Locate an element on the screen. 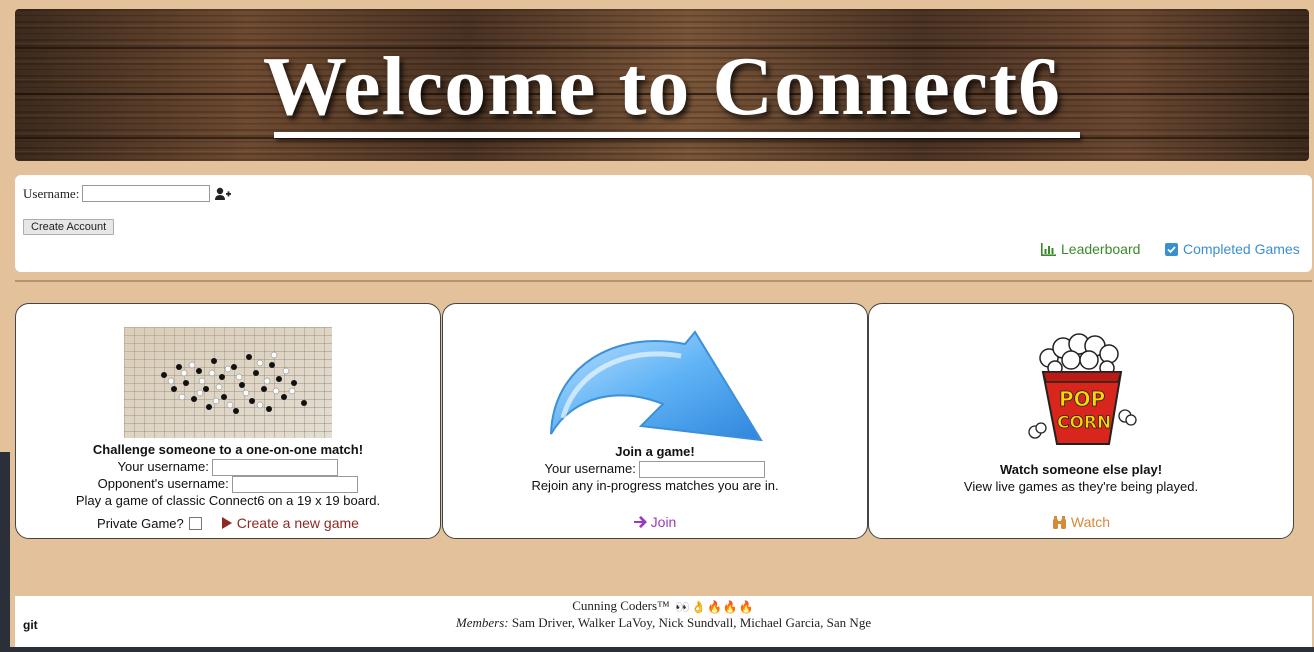 Image resolution: width=1314 pixels, height=652 pixels. username-input is located at coordinates (146, 193).